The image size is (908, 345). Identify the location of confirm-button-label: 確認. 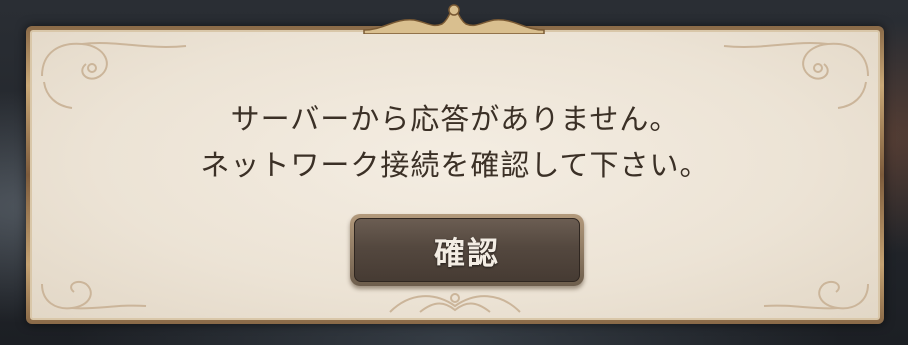
(467, 253).